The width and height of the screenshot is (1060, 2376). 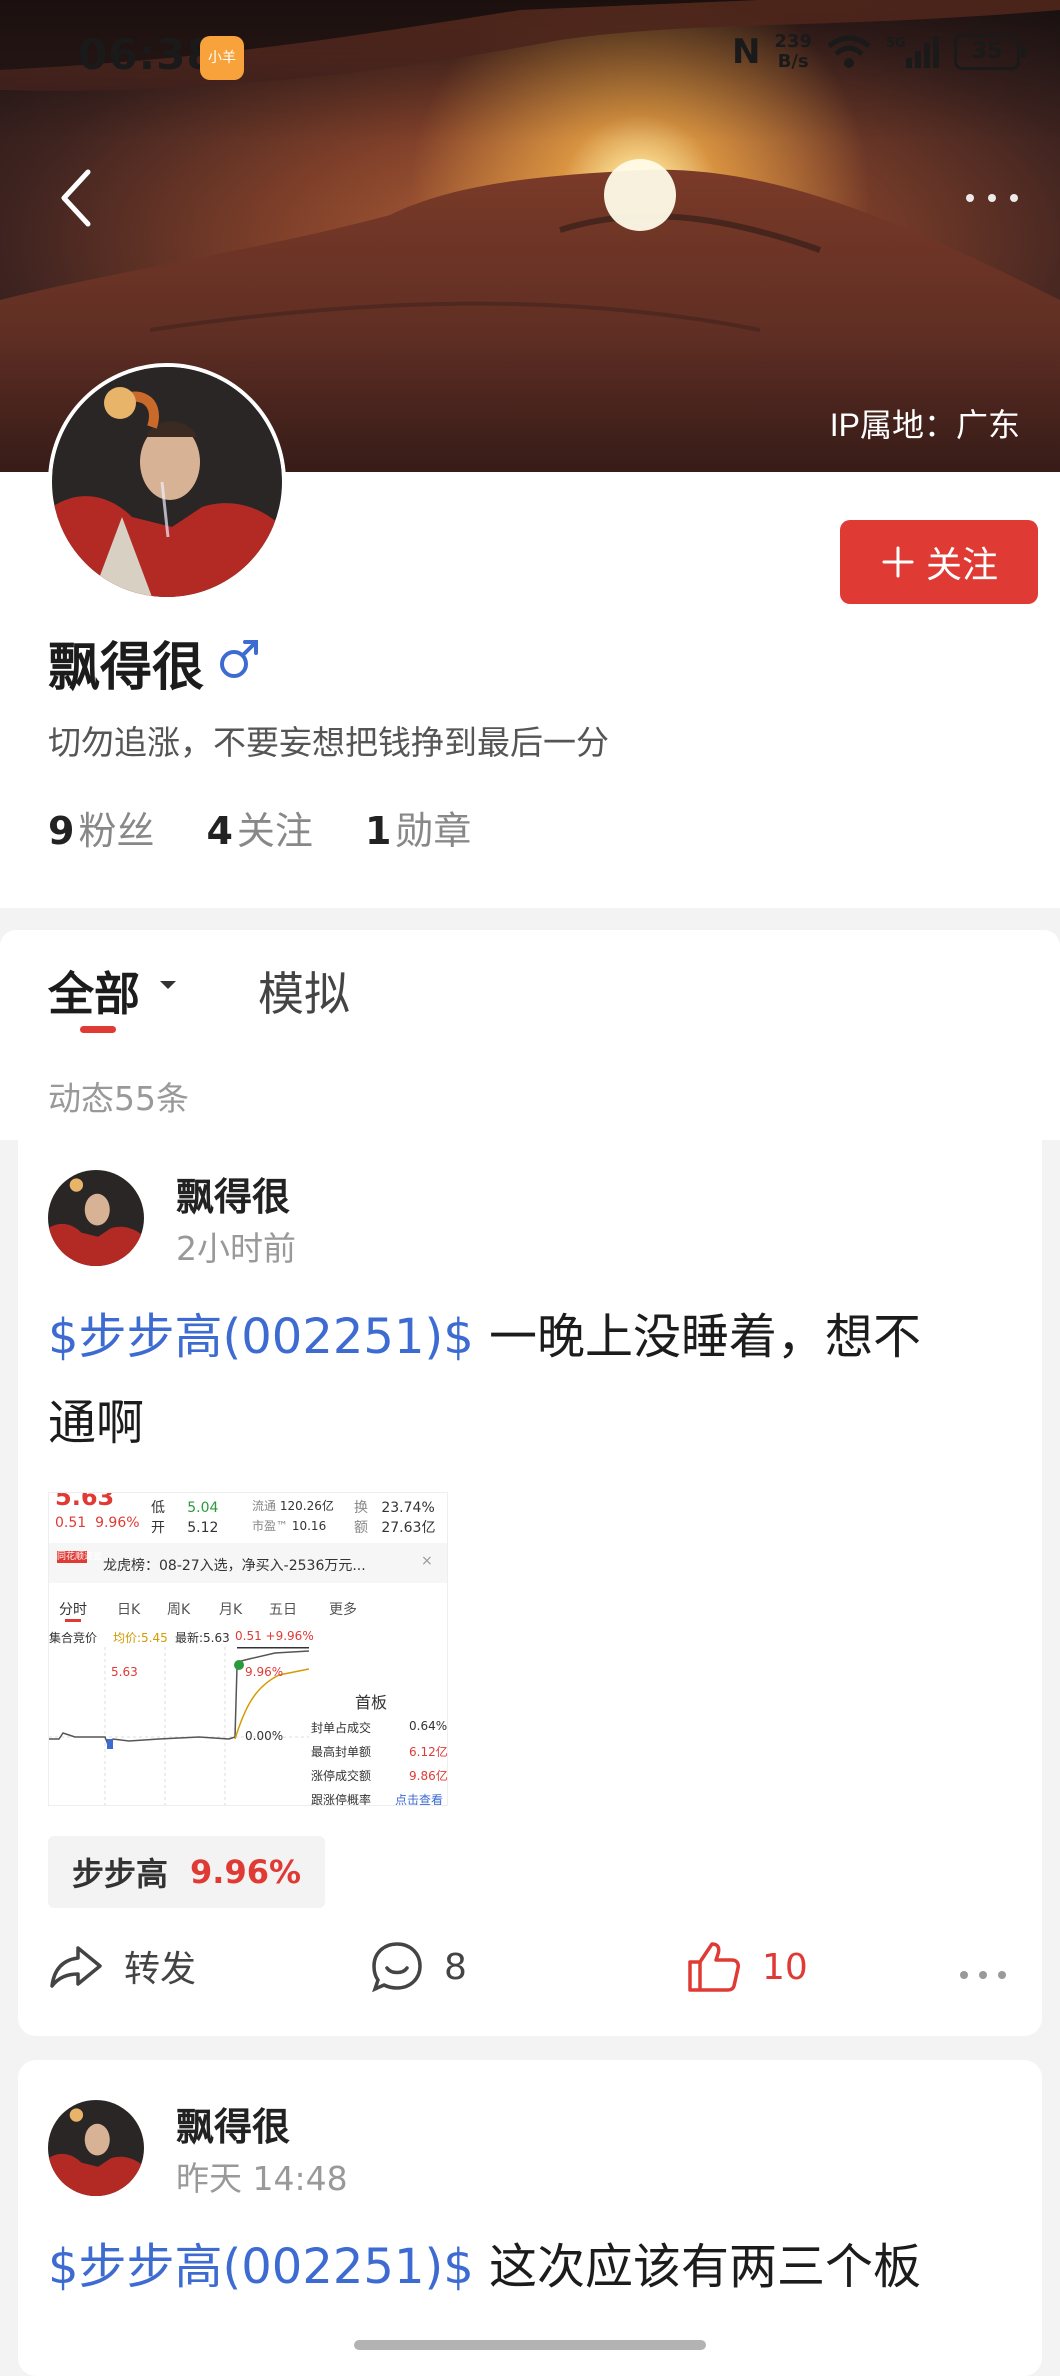 I want to click on share-button: 转发, so click(x=122, y=1966).